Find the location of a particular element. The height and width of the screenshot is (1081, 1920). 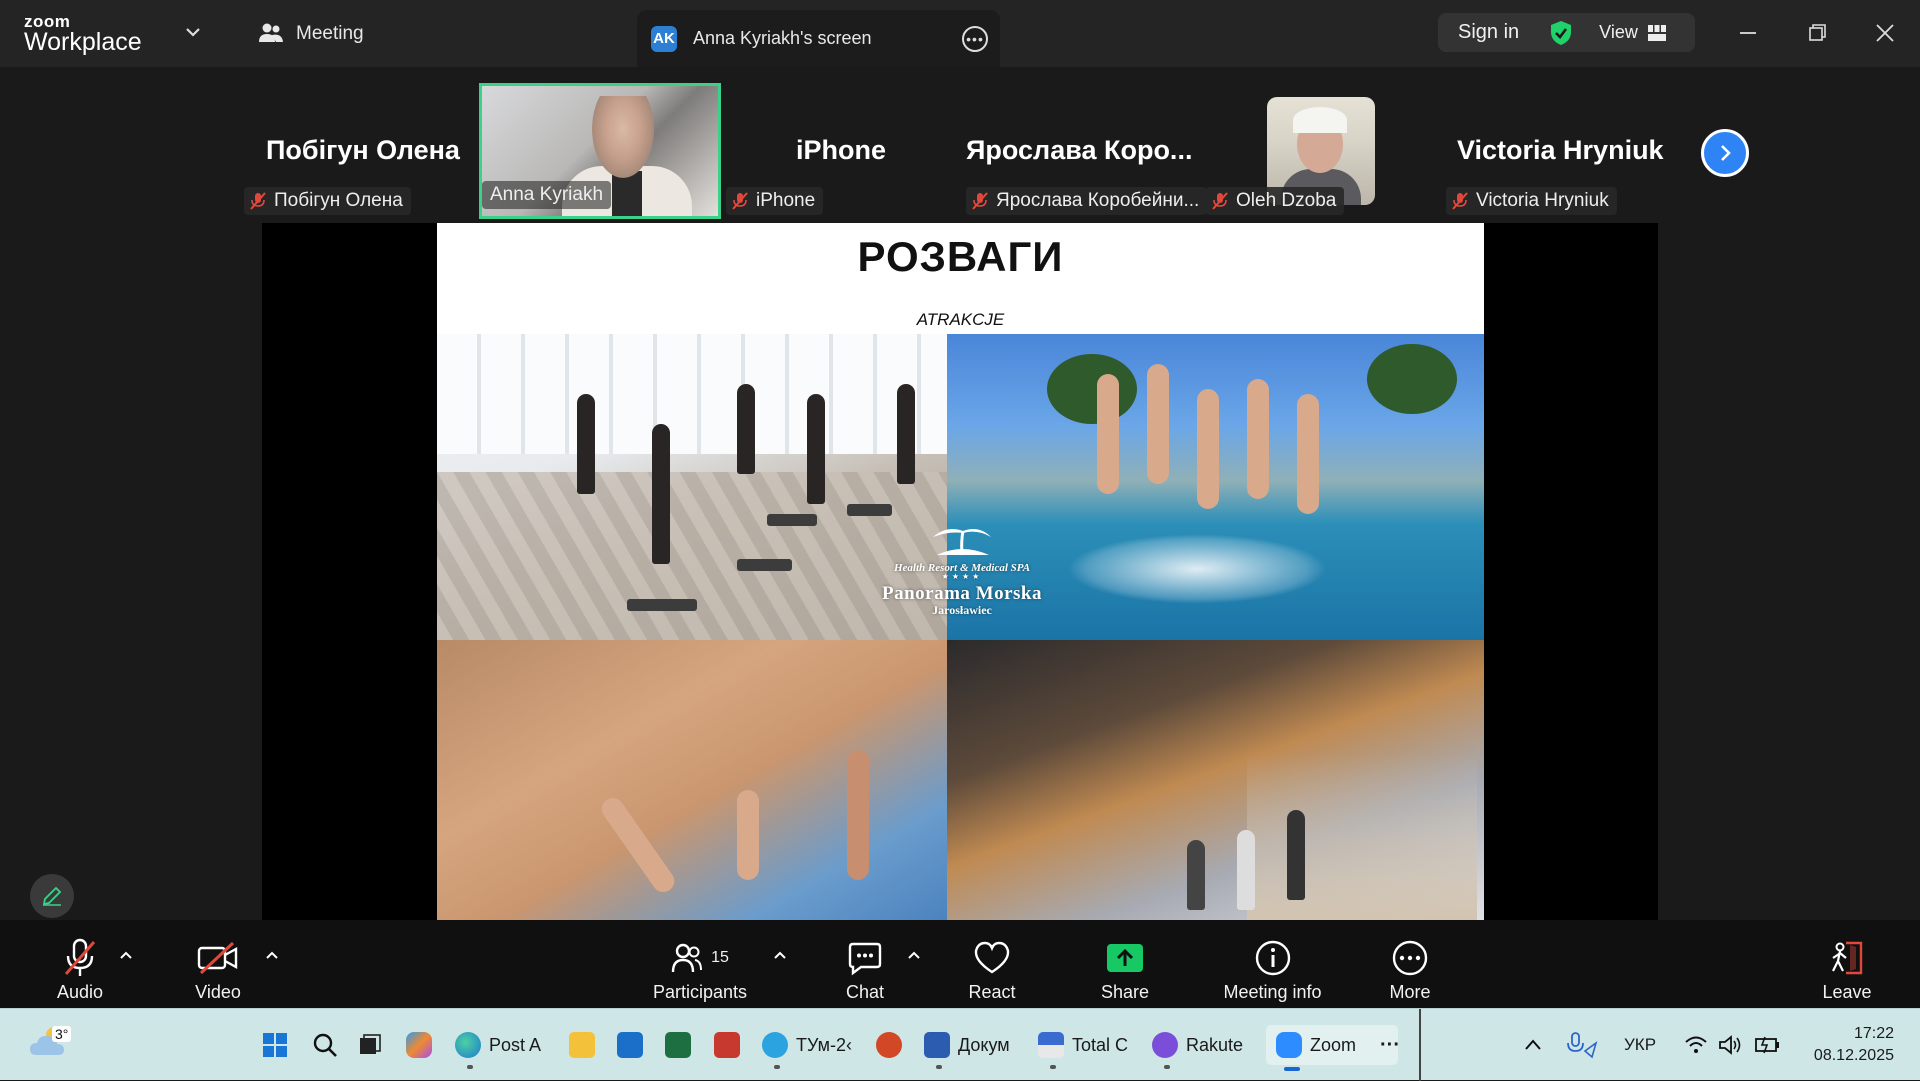

weather-widget: 3° is located at coordinates (50, 1043).